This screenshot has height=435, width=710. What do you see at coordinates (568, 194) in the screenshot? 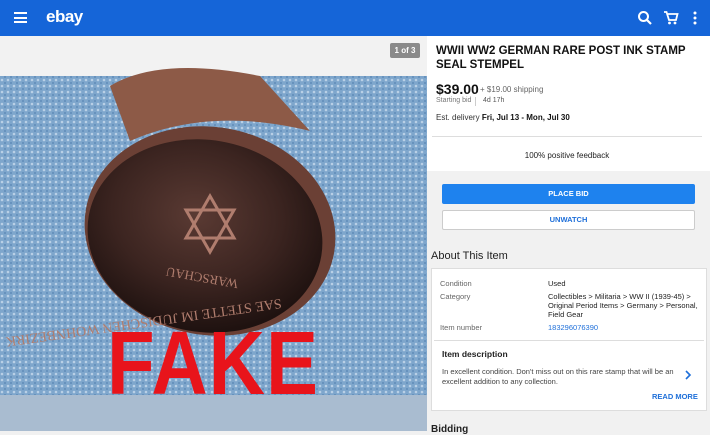
I see `place-bid-button: PLACE BID` at bounding box center [568, 194].